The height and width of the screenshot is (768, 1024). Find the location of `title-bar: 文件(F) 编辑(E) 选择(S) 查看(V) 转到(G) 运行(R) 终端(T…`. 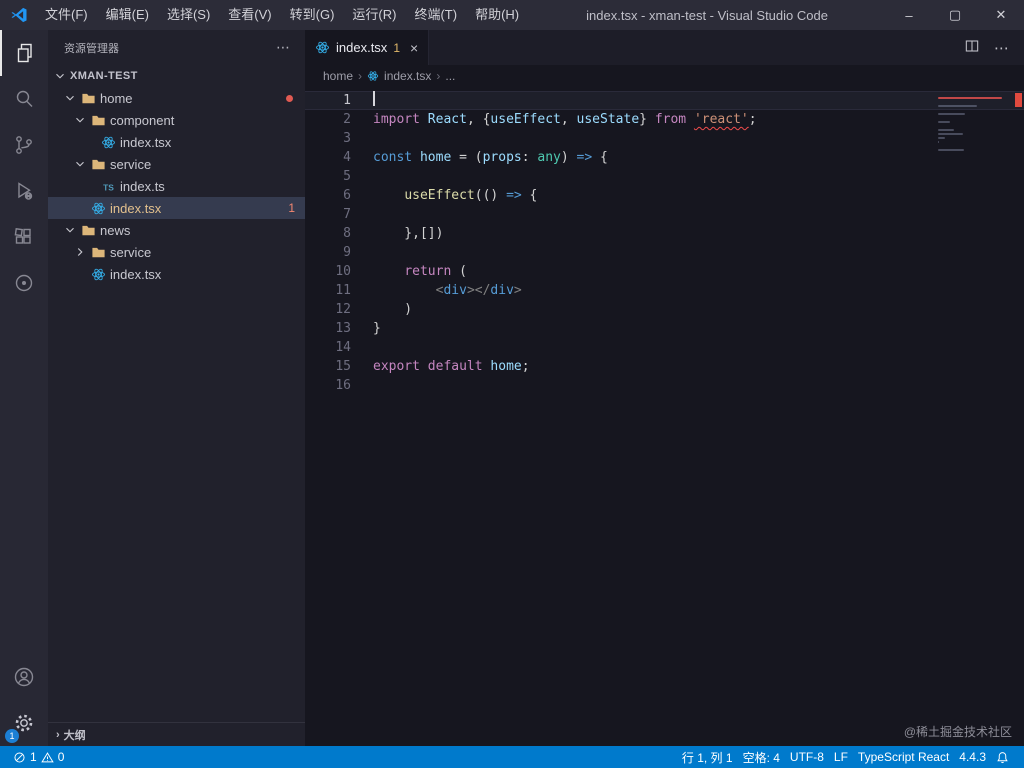

title-bar: 文件(F) 编辑(E) 选择(S) 查看(V) 转到(G) 运行(R) 终端(T… is located at coordinates (512, 15).